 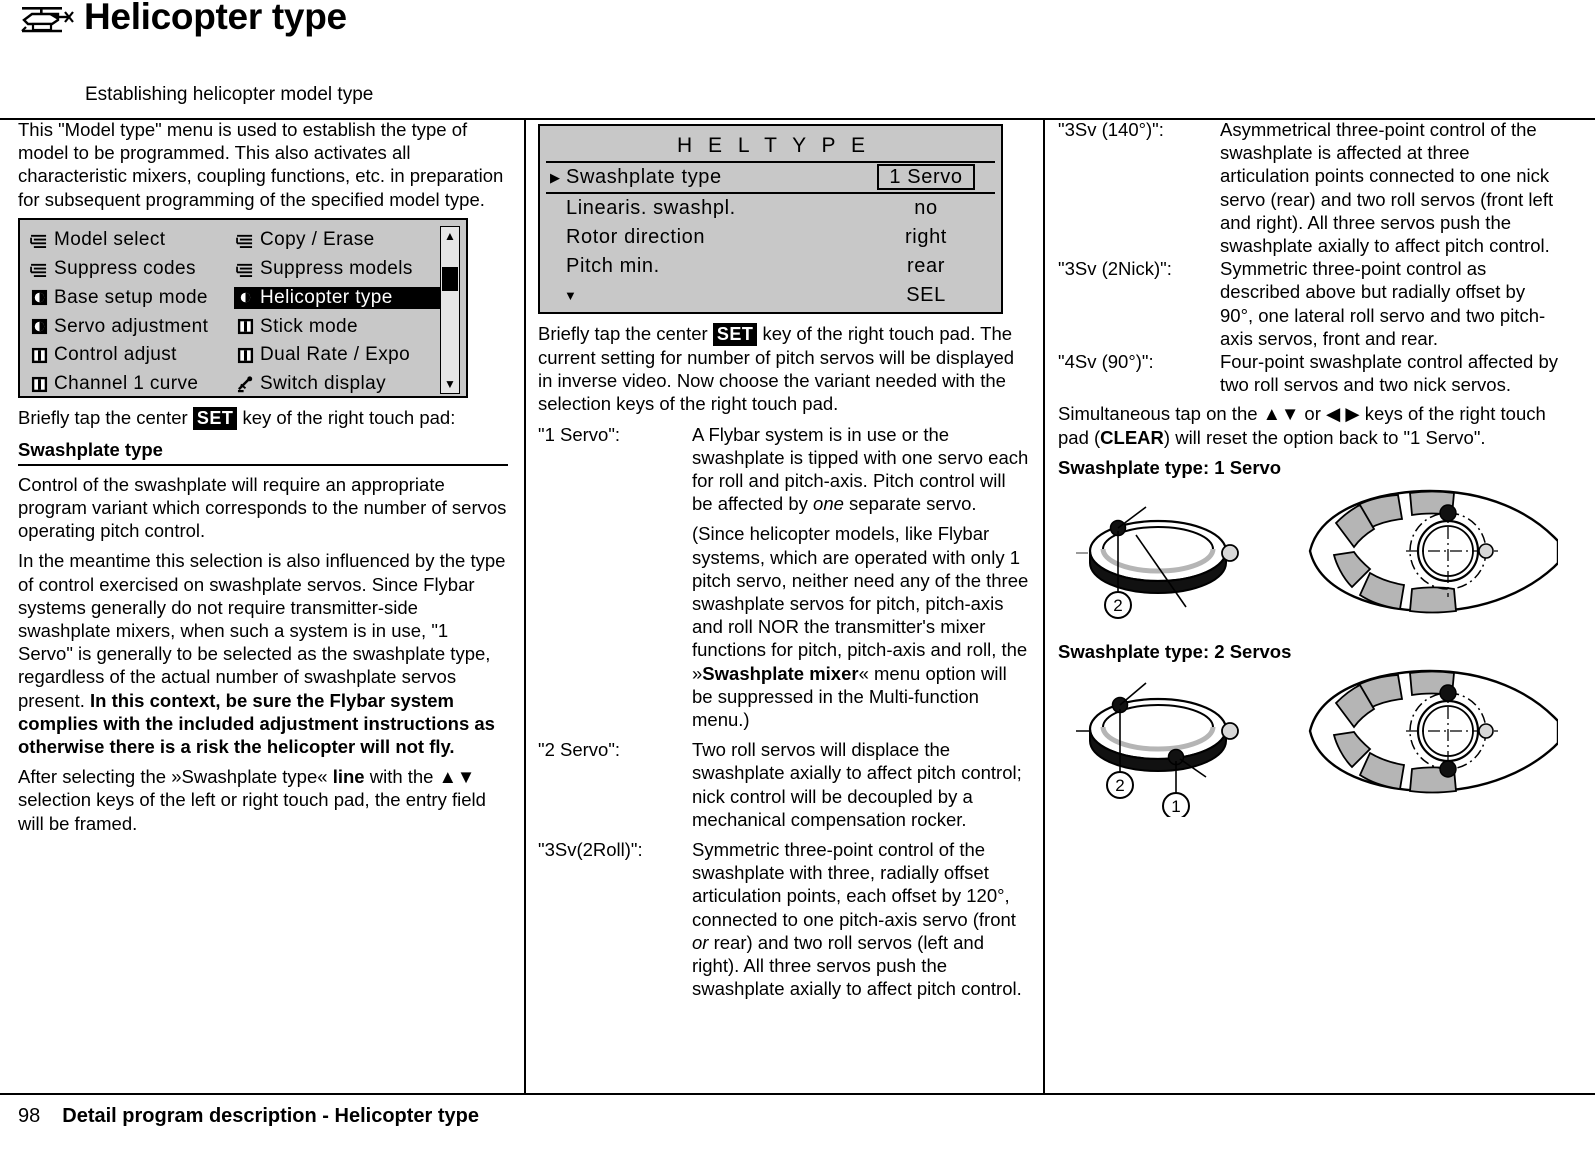 I want to click on lcd-row-linearis-swashpl: Linearis. swashpl. no, so click(x=770, y=208).